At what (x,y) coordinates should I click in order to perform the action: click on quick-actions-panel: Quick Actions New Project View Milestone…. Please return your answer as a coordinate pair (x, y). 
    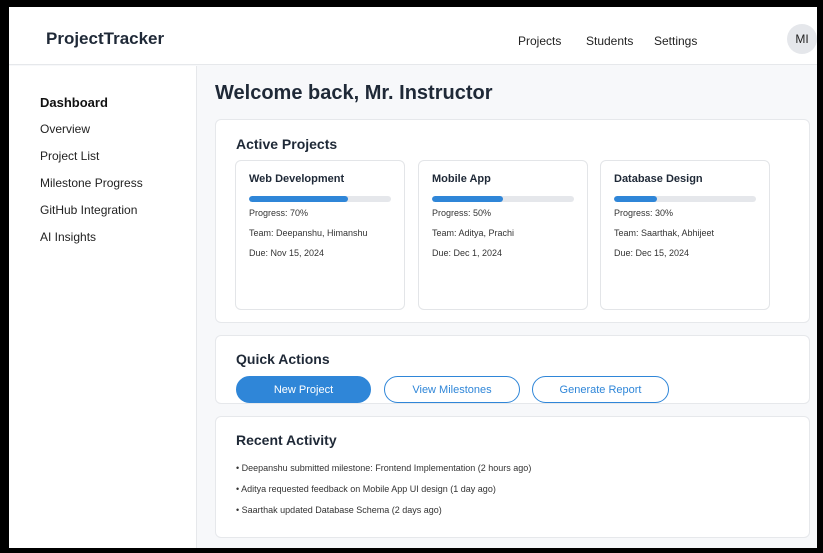
    Looking at the image, I should click on (512, 369).